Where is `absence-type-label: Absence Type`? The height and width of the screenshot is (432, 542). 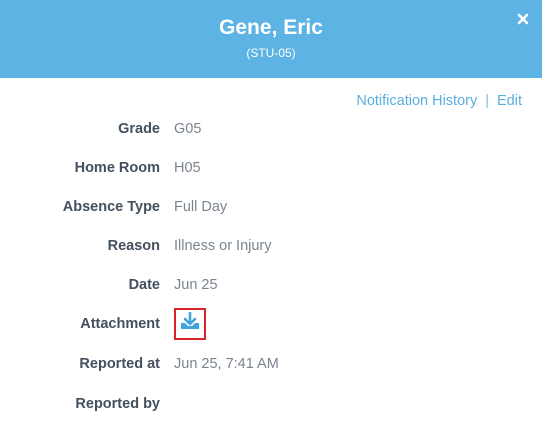 absence-type-label: Absence Type is located at coordinates (111, 207).